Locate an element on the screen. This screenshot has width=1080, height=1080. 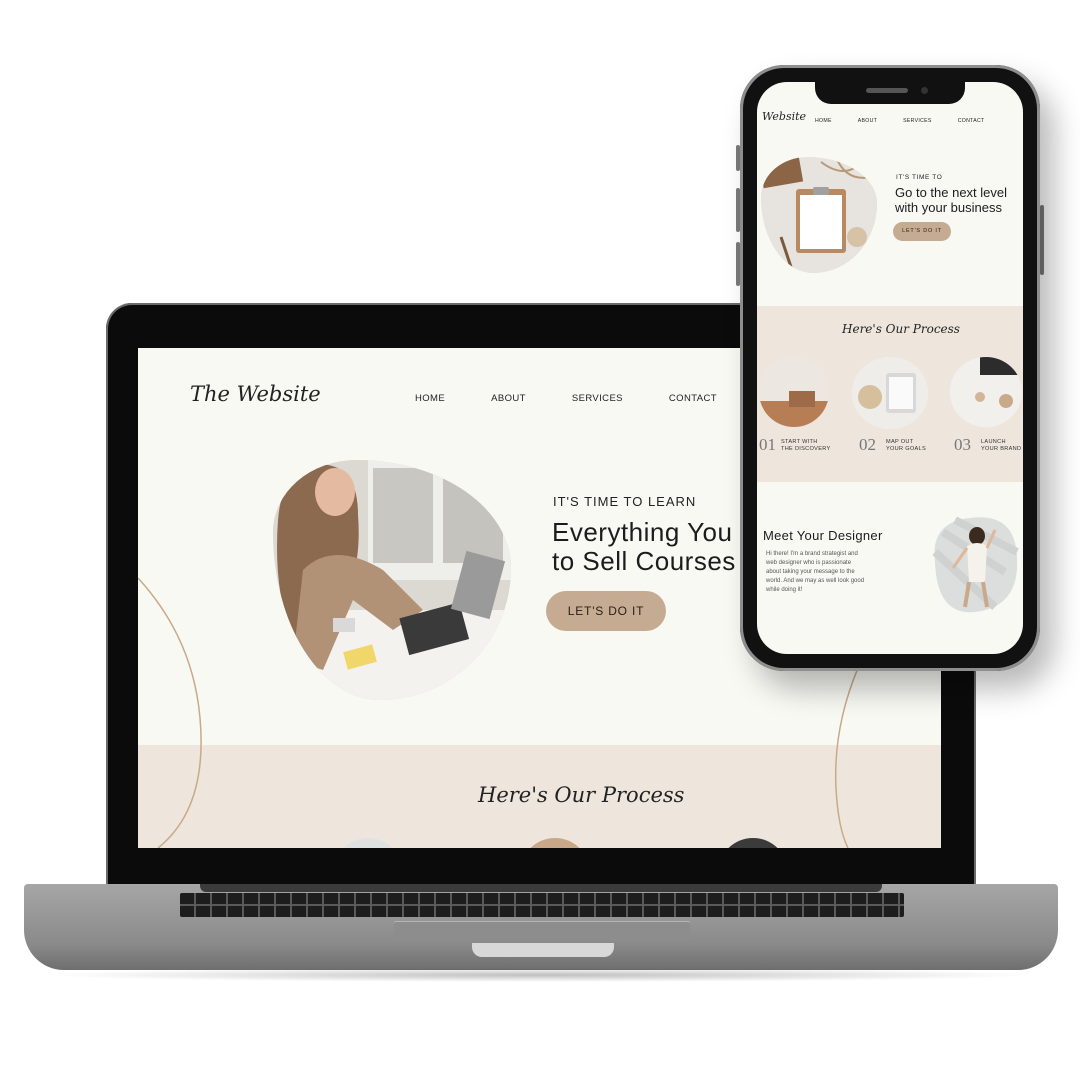
mobile-logo: Website is located at coordinates (784, 116).